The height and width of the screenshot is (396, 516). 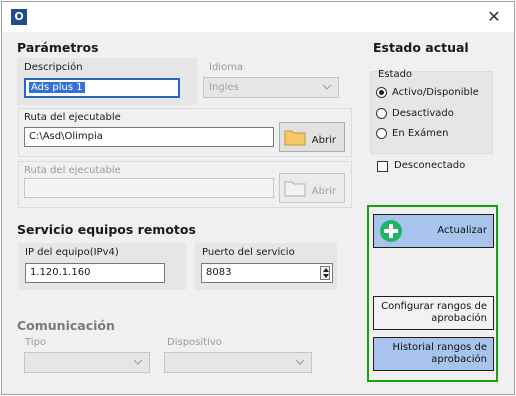 I want to click on servicio-title: Servicio equipos remotos, so click(x=106, y=229).